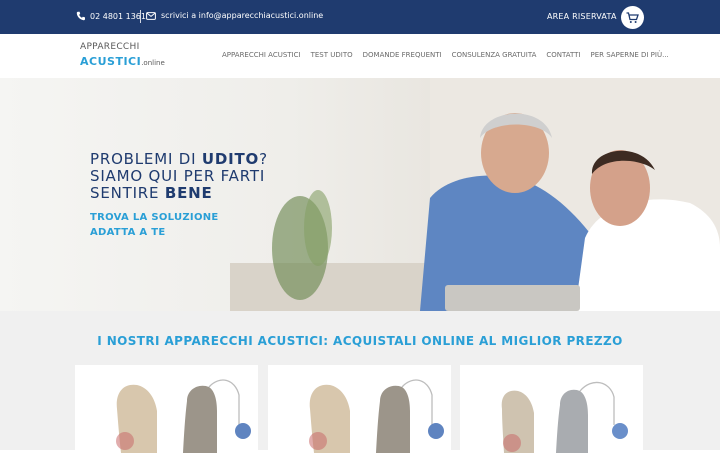 The height and width of the screenshot is (455, 720). What do you see at coordinates (80, 16) in the screenshot?
I see `phone-icon` at bounding box center [80, 16].